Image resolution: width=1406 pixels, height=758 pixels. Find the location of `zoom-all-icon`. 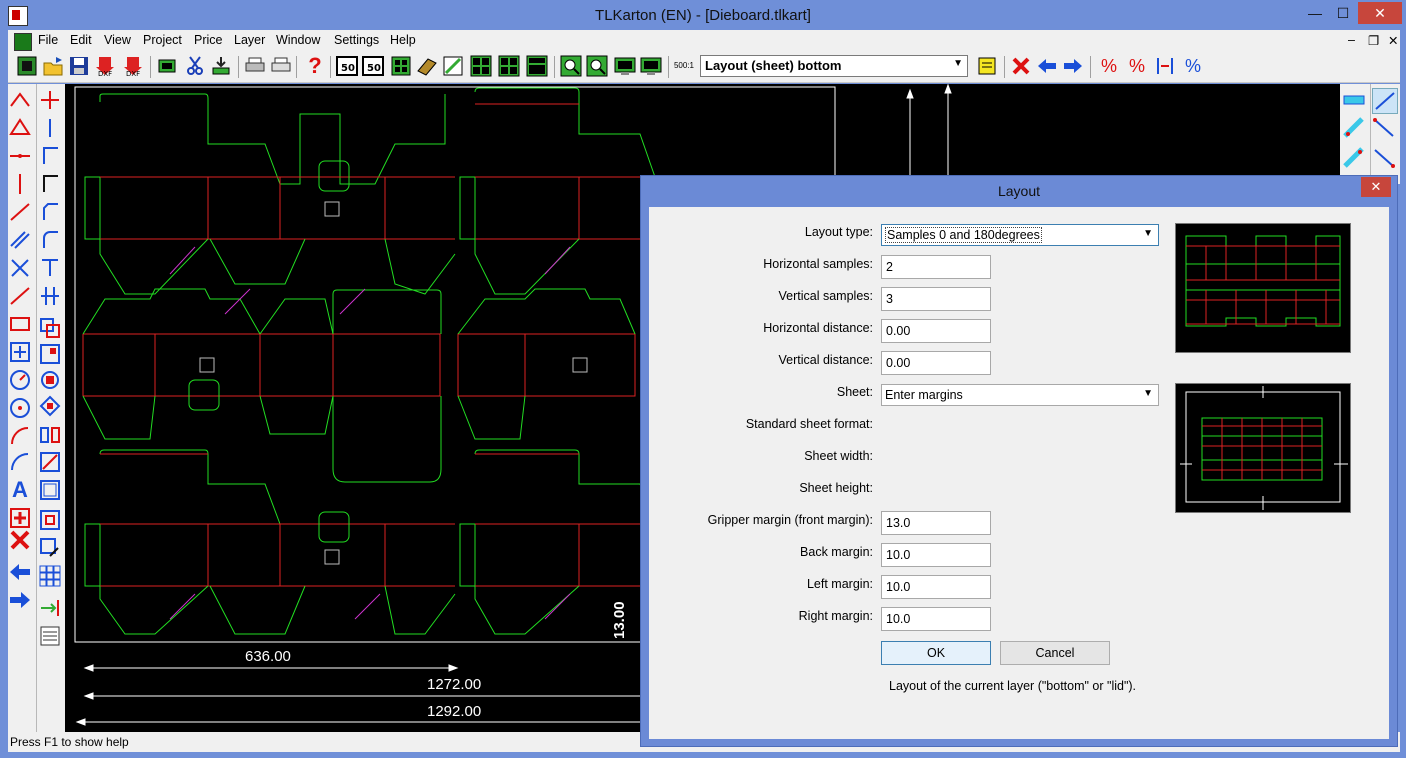

zoom-all-icon is located at coordinates (651, 66).